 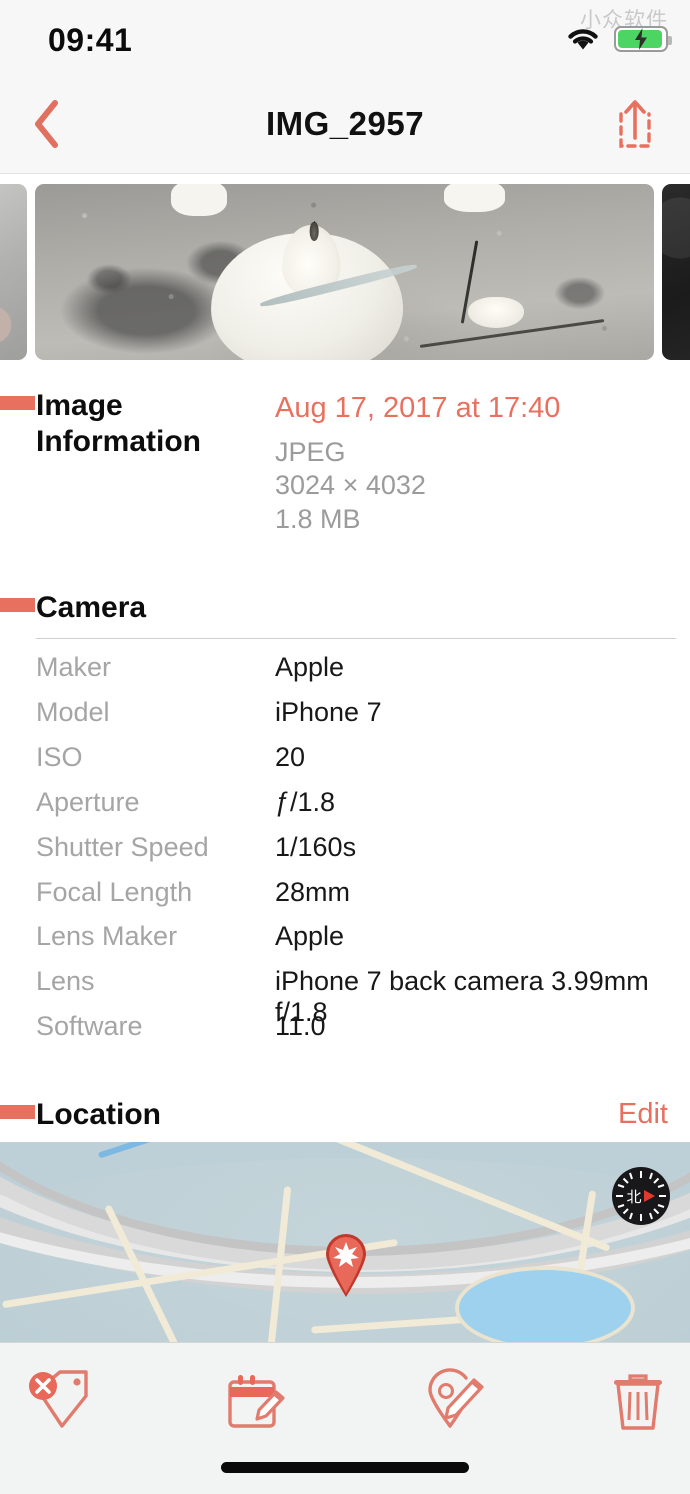 I want to click on edit-date-button, so click(x=254, y=1401).